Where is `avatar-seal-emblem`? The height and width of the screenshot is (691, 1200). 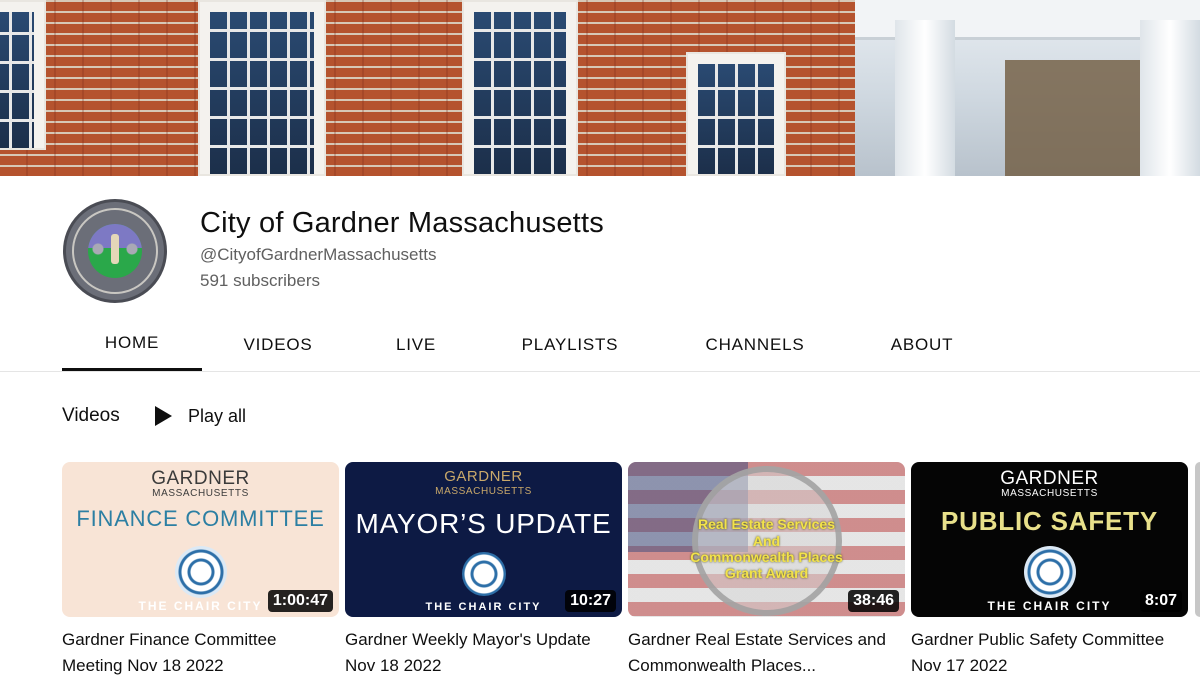
avatar-seal-emblem is located at coordinates (115, 251).